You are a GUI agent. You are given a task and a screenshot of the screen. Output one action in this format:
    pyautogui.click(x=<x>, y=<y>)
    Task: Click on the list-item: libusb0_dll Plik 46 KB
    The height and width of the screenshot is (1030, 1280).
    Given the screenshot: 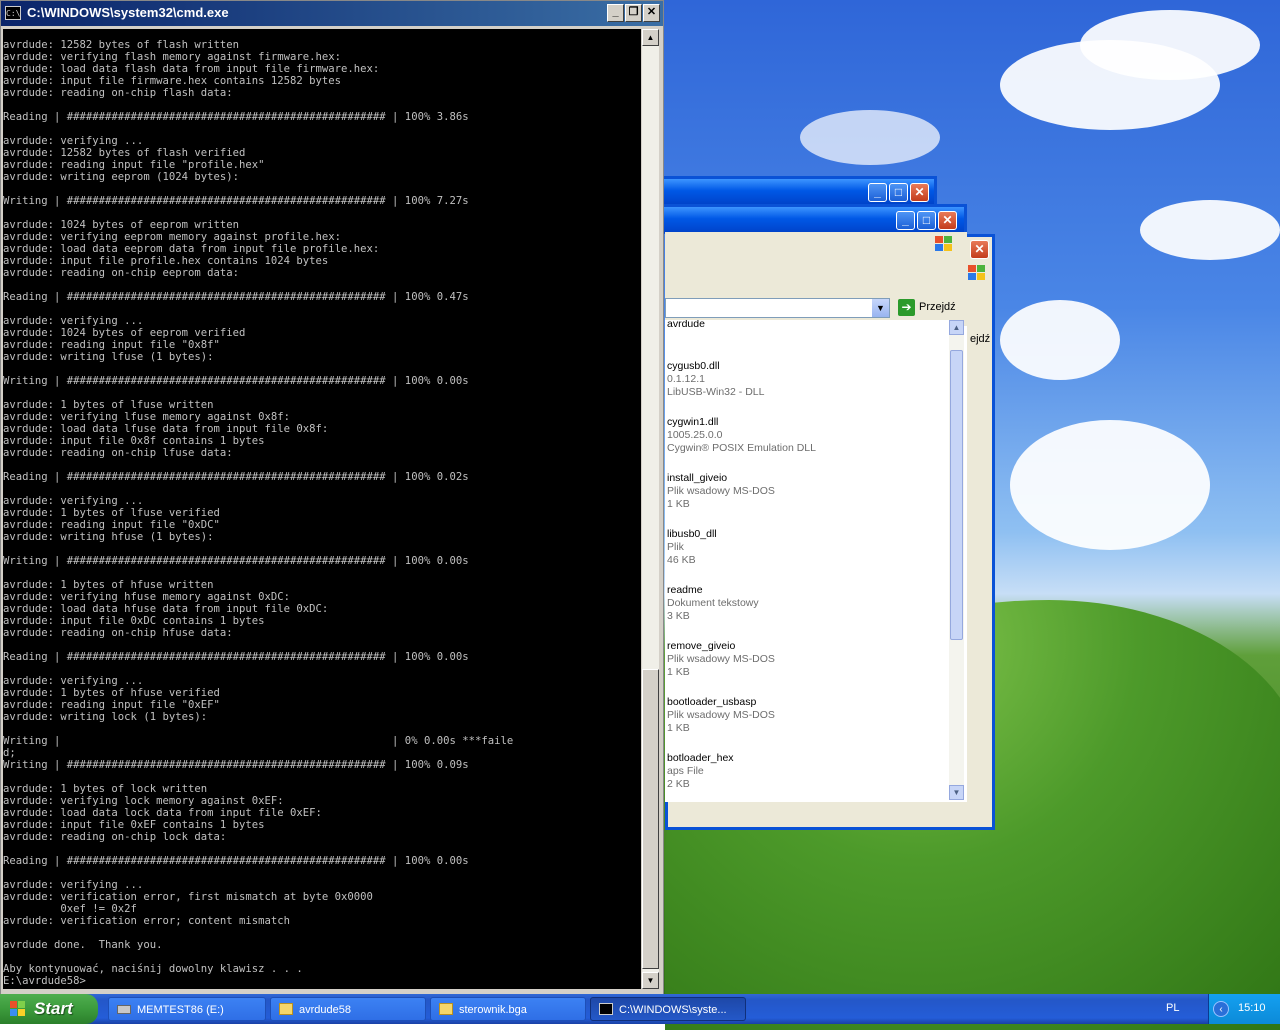 What is the action you would take?
    pyautogui.click(x=692, y=547)
    